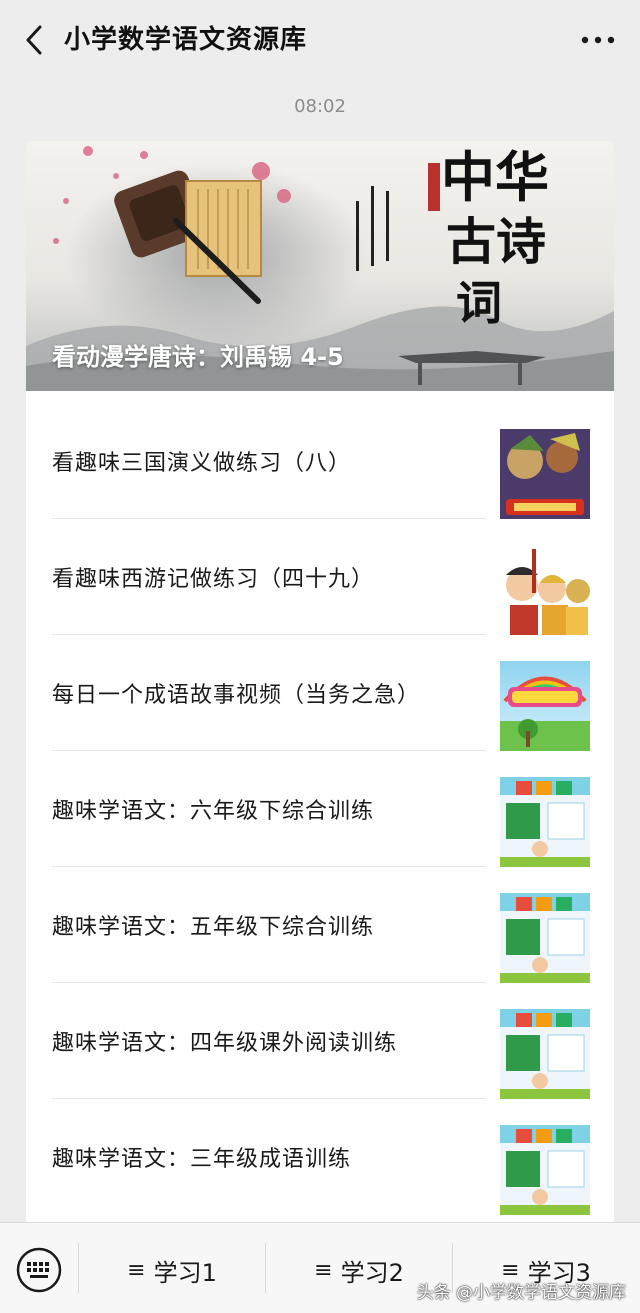 The image size is (640, 1313). I want to click on svg-text: 中华, so click(495, 177).